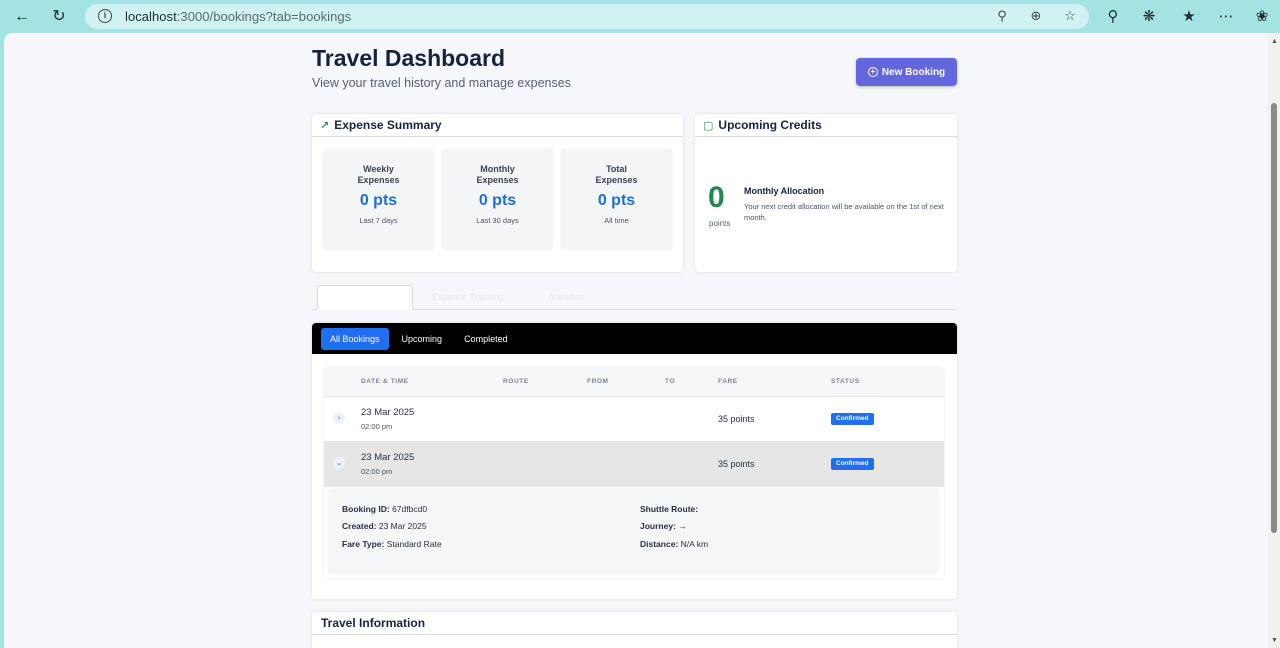 This screenshot has width=1280, height=648. I want to click on distance-label: Distance:, so click(659, 544).